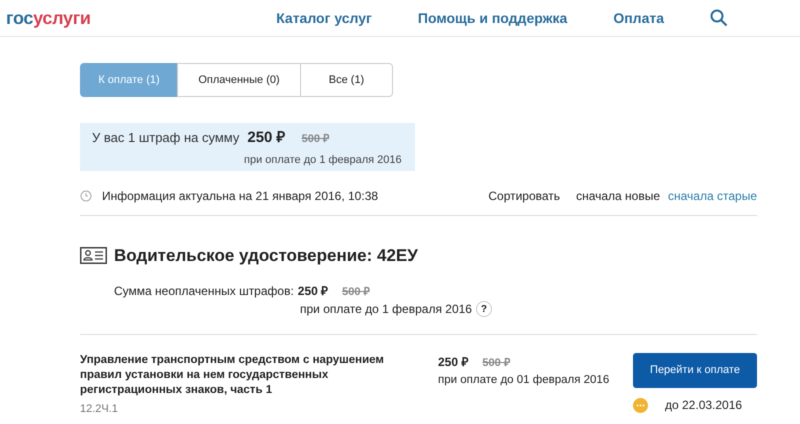 This screenshot has height=424, width=800. I want to click on unpaid-sum-label: Сумма неоплаченных штрафов:, so click(204, 291).